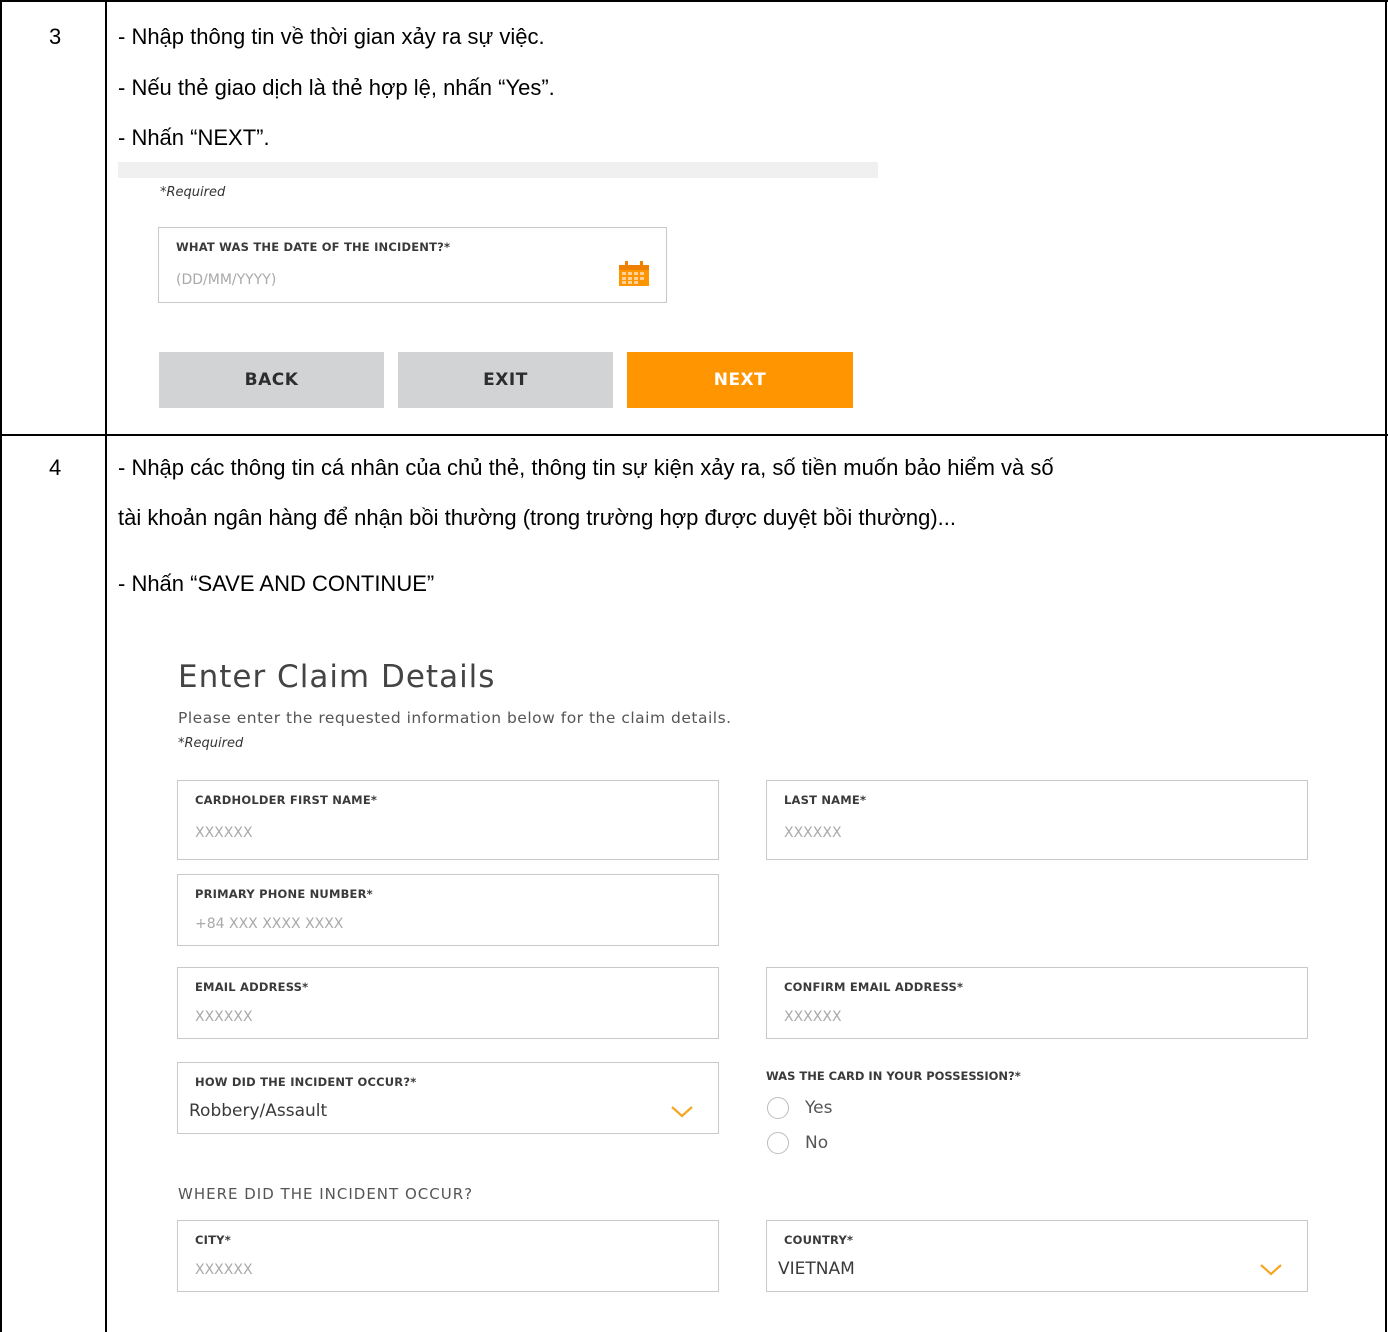 Image resolution: width=1388 pixels, height=1332 pixels. What do you see at coordinates (874, 987) in the screenshot?
I see `field-label: CONFIRM EMAIL ADDRESS*` at bounding box center [874, 987].